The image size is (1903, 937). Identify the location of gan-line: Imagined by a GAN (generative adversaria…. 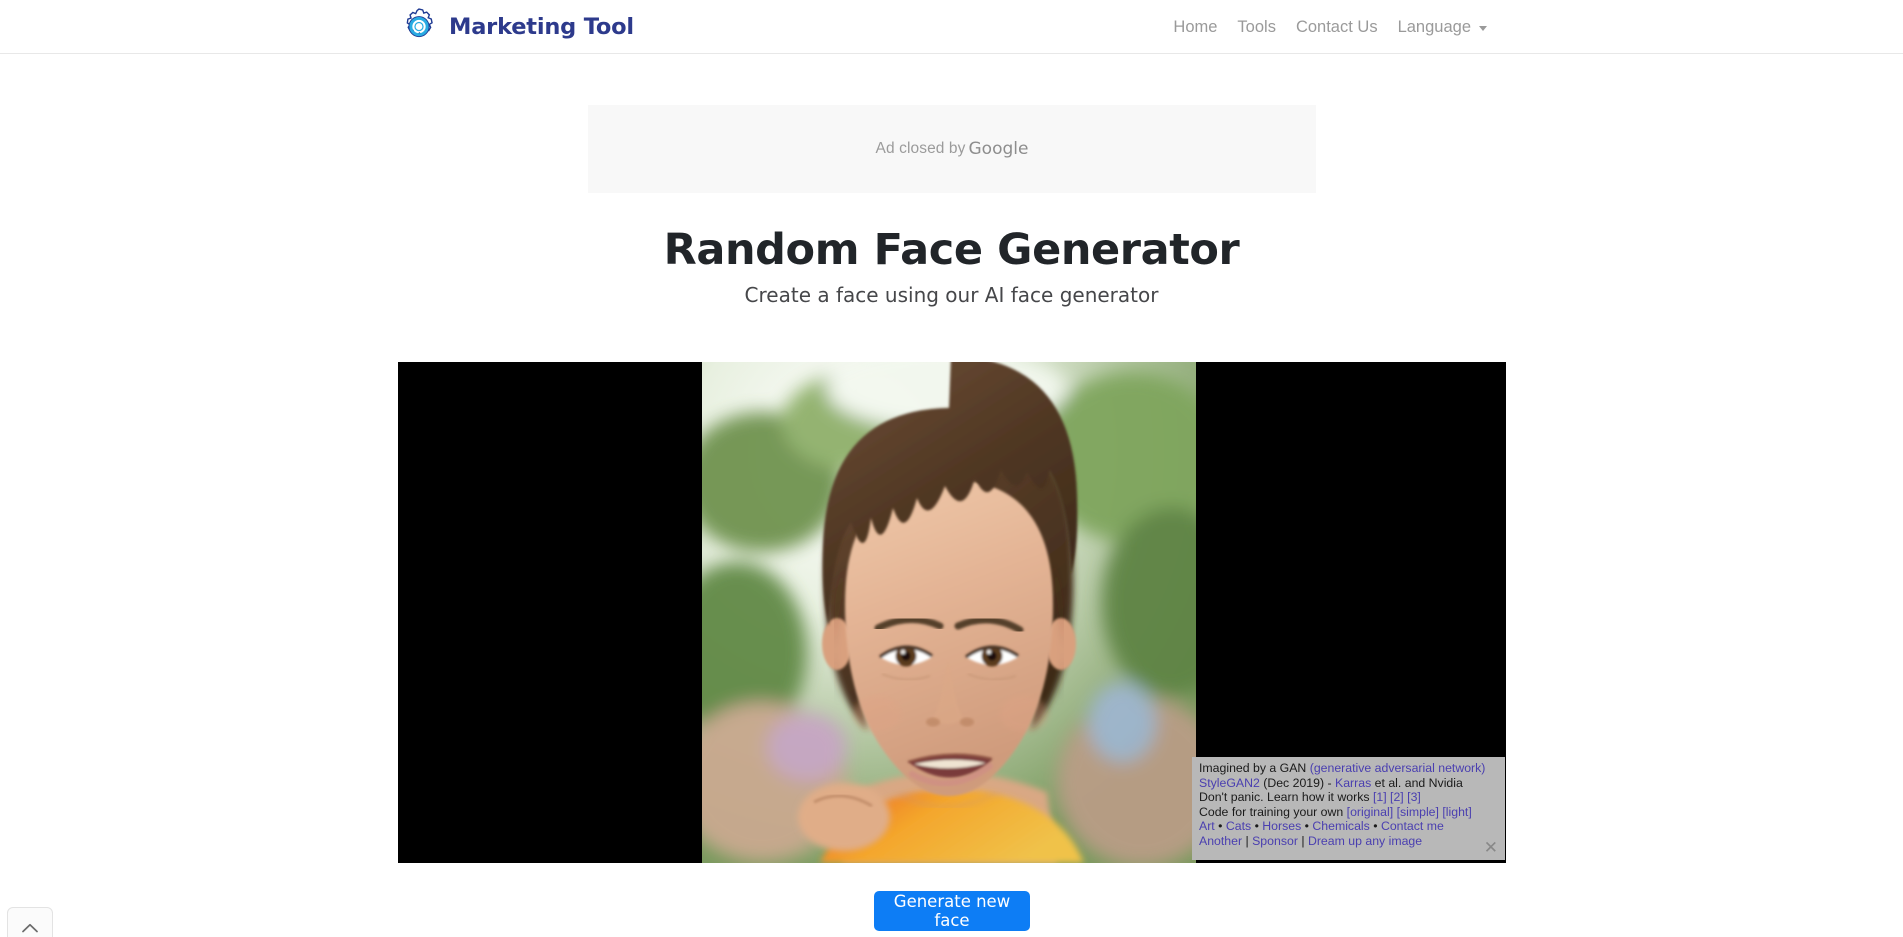
(1349, 768).